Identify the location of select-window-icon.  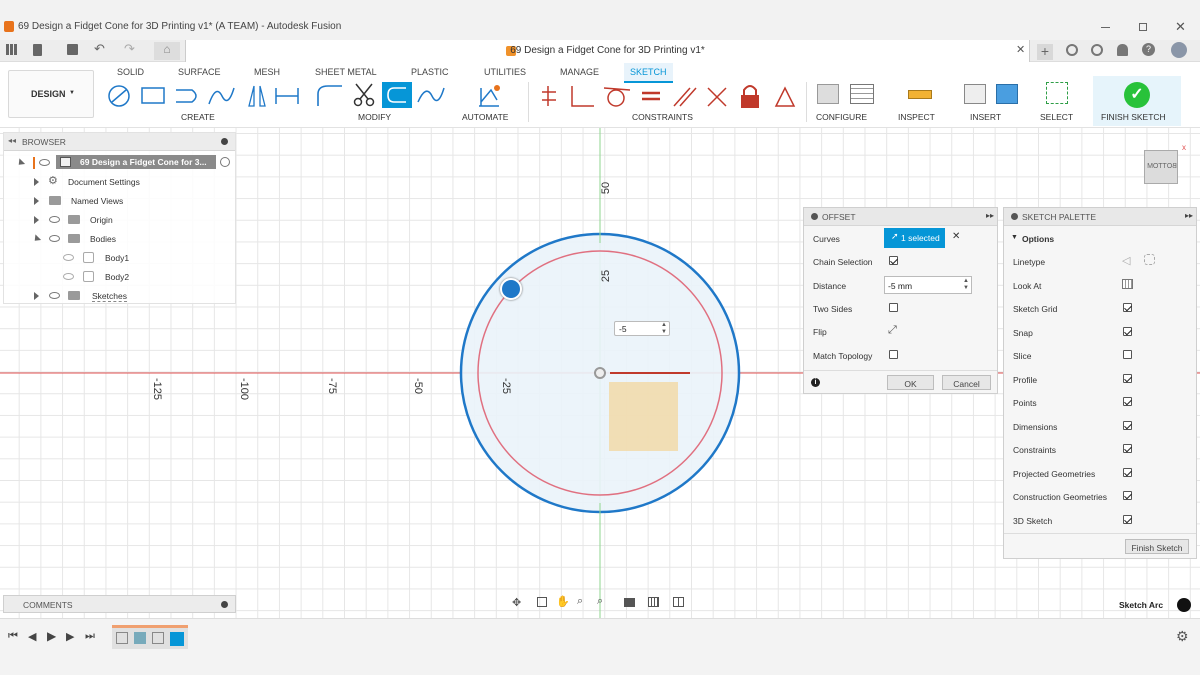
(1057, 93).